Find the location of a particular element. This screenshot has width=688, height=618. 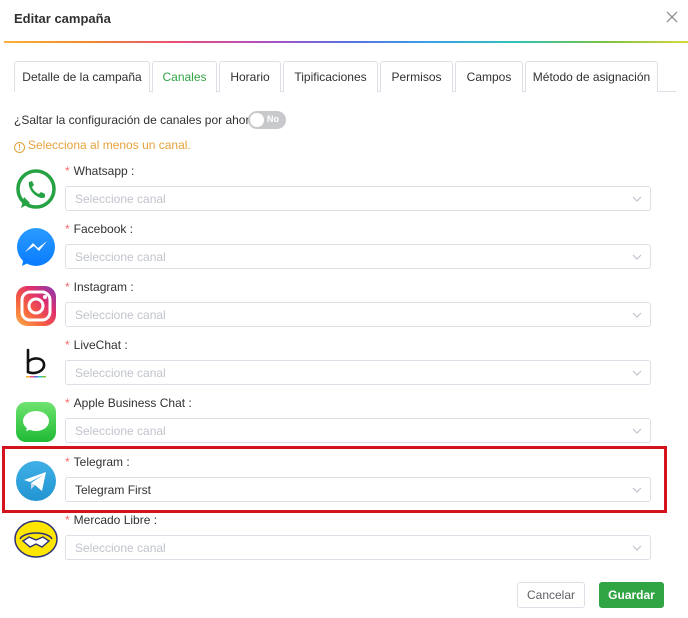

channel-name: Instagram : is located at coordinates (103, 287).